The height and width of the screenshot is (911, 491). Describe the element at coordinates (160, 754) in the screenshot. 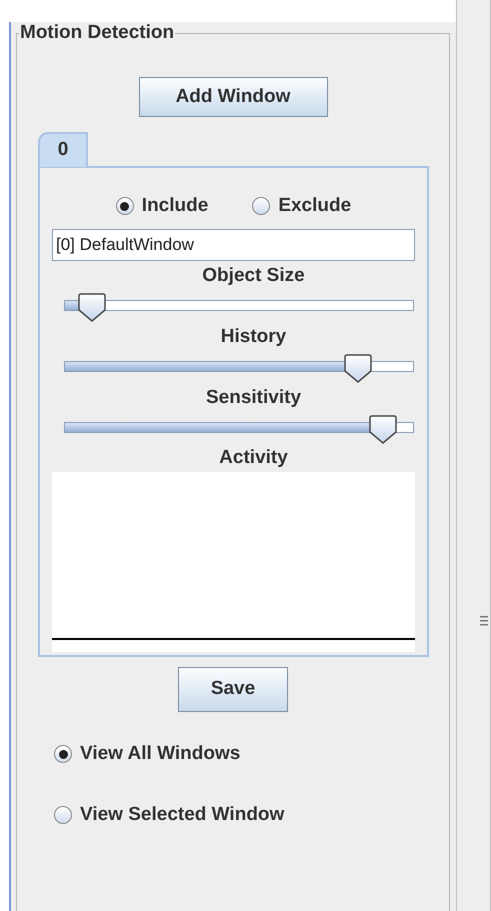

I see `radio-label: View All Windows` at that location.